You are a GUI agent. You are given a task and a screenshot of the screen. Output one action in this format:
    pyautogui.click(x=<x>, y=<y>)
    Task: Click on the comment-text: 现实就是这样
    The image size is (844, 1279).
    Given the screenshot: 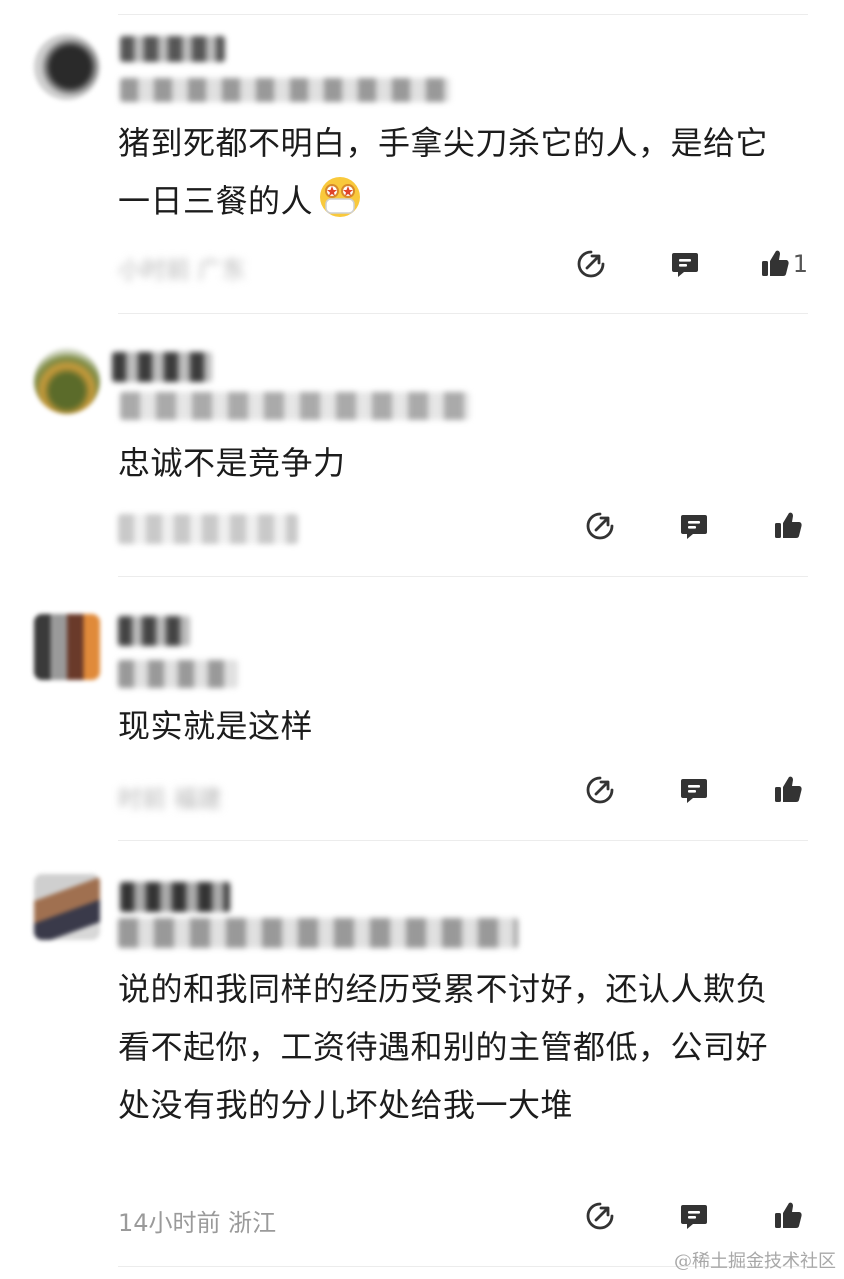 What is the action you would take?
    pyautogui.click(x=459, y=726)
    